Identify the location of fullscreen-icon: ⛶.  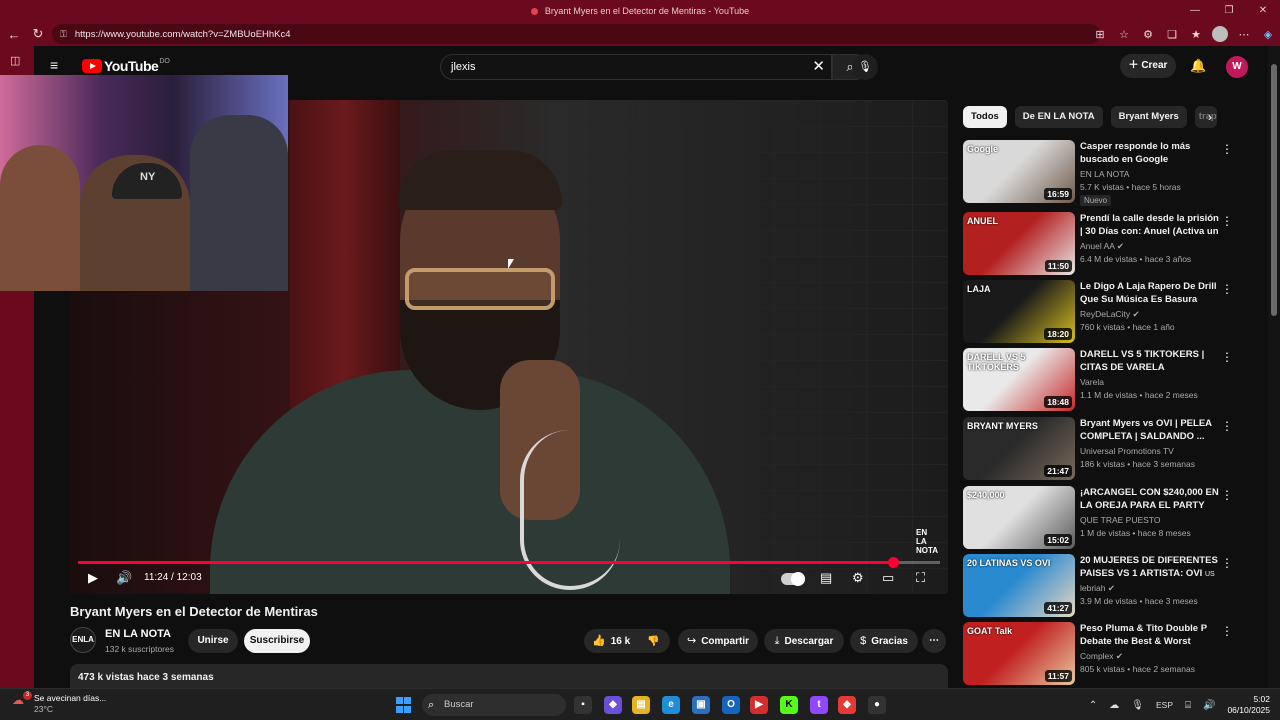
(920, 578).